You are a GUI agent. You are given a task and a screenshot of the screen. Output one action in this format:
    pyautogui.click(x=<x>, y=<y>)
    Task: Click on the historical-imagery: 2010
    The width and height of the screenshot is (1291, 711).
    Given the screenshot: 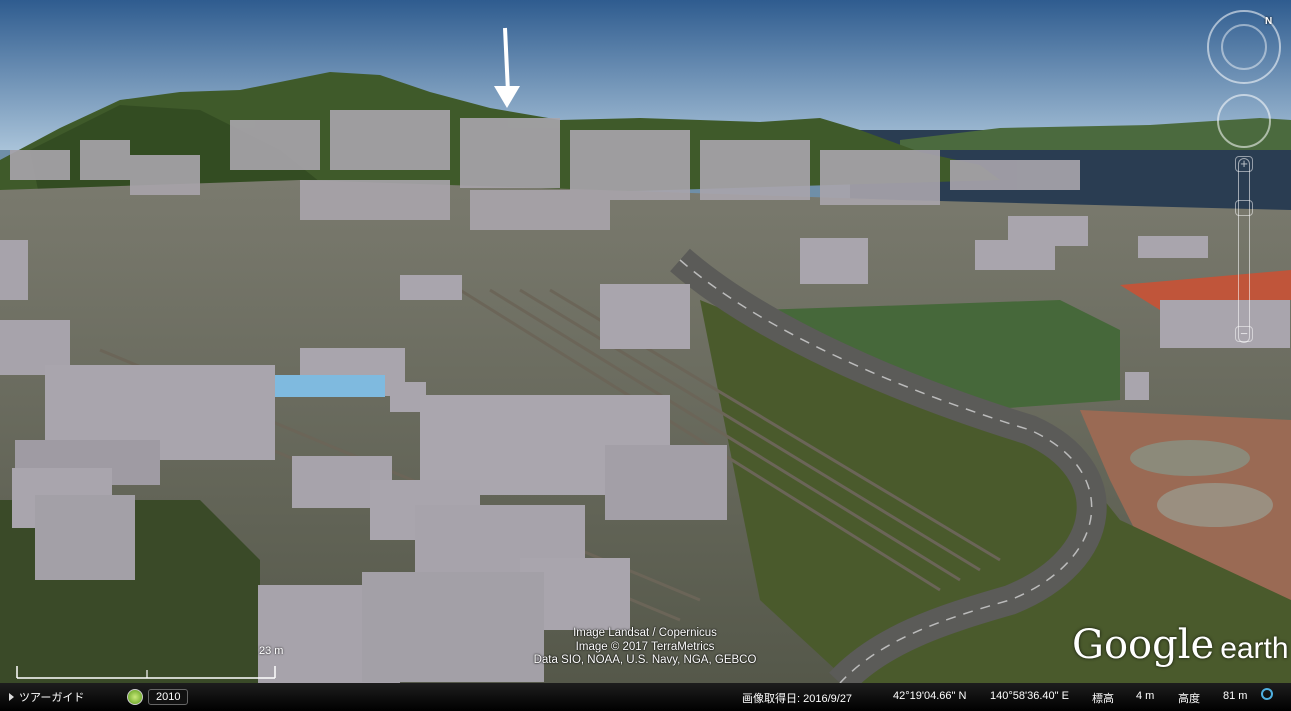 What is the action you would take?
    pyautogui.click(x=158, y=697)
    